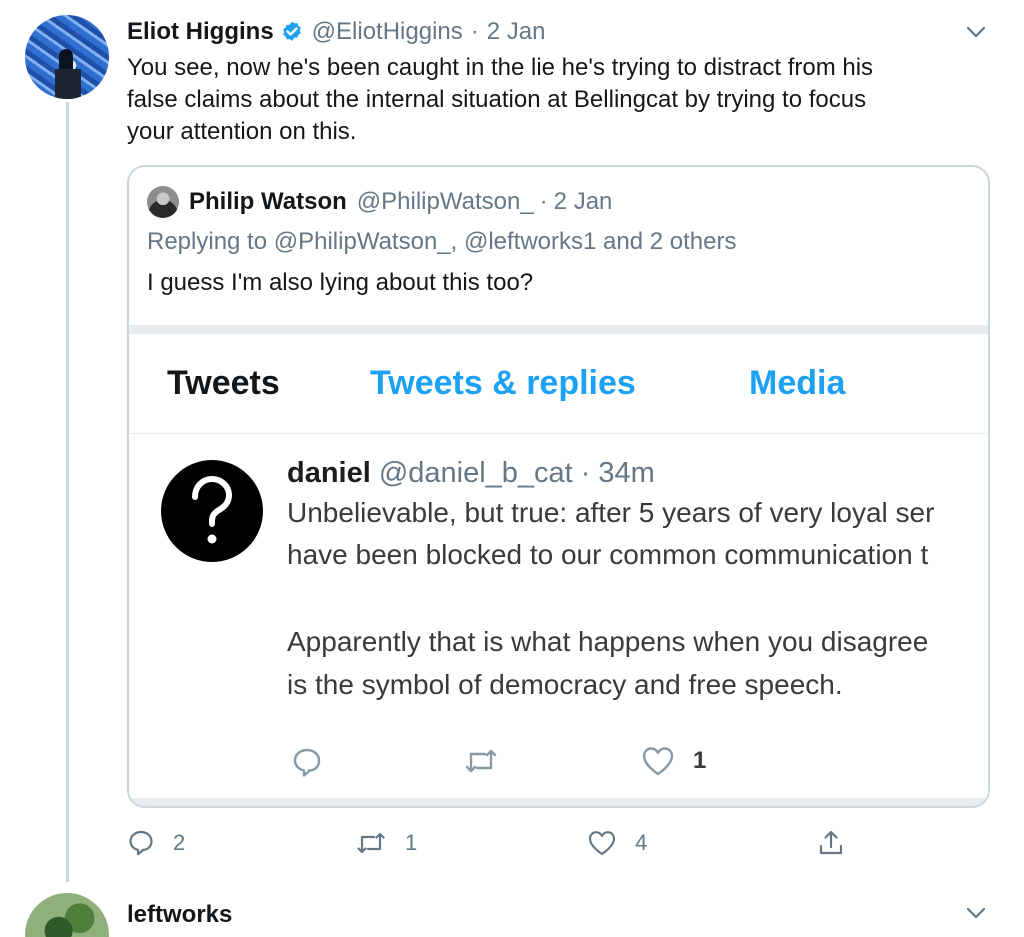 The width and height of the screenshot is (1024, 937). What do you see at coordinates (445, 201) in the screenshot?
I see `quoted-handle: @PhilipWatson_` at bounding box center [445, 201].